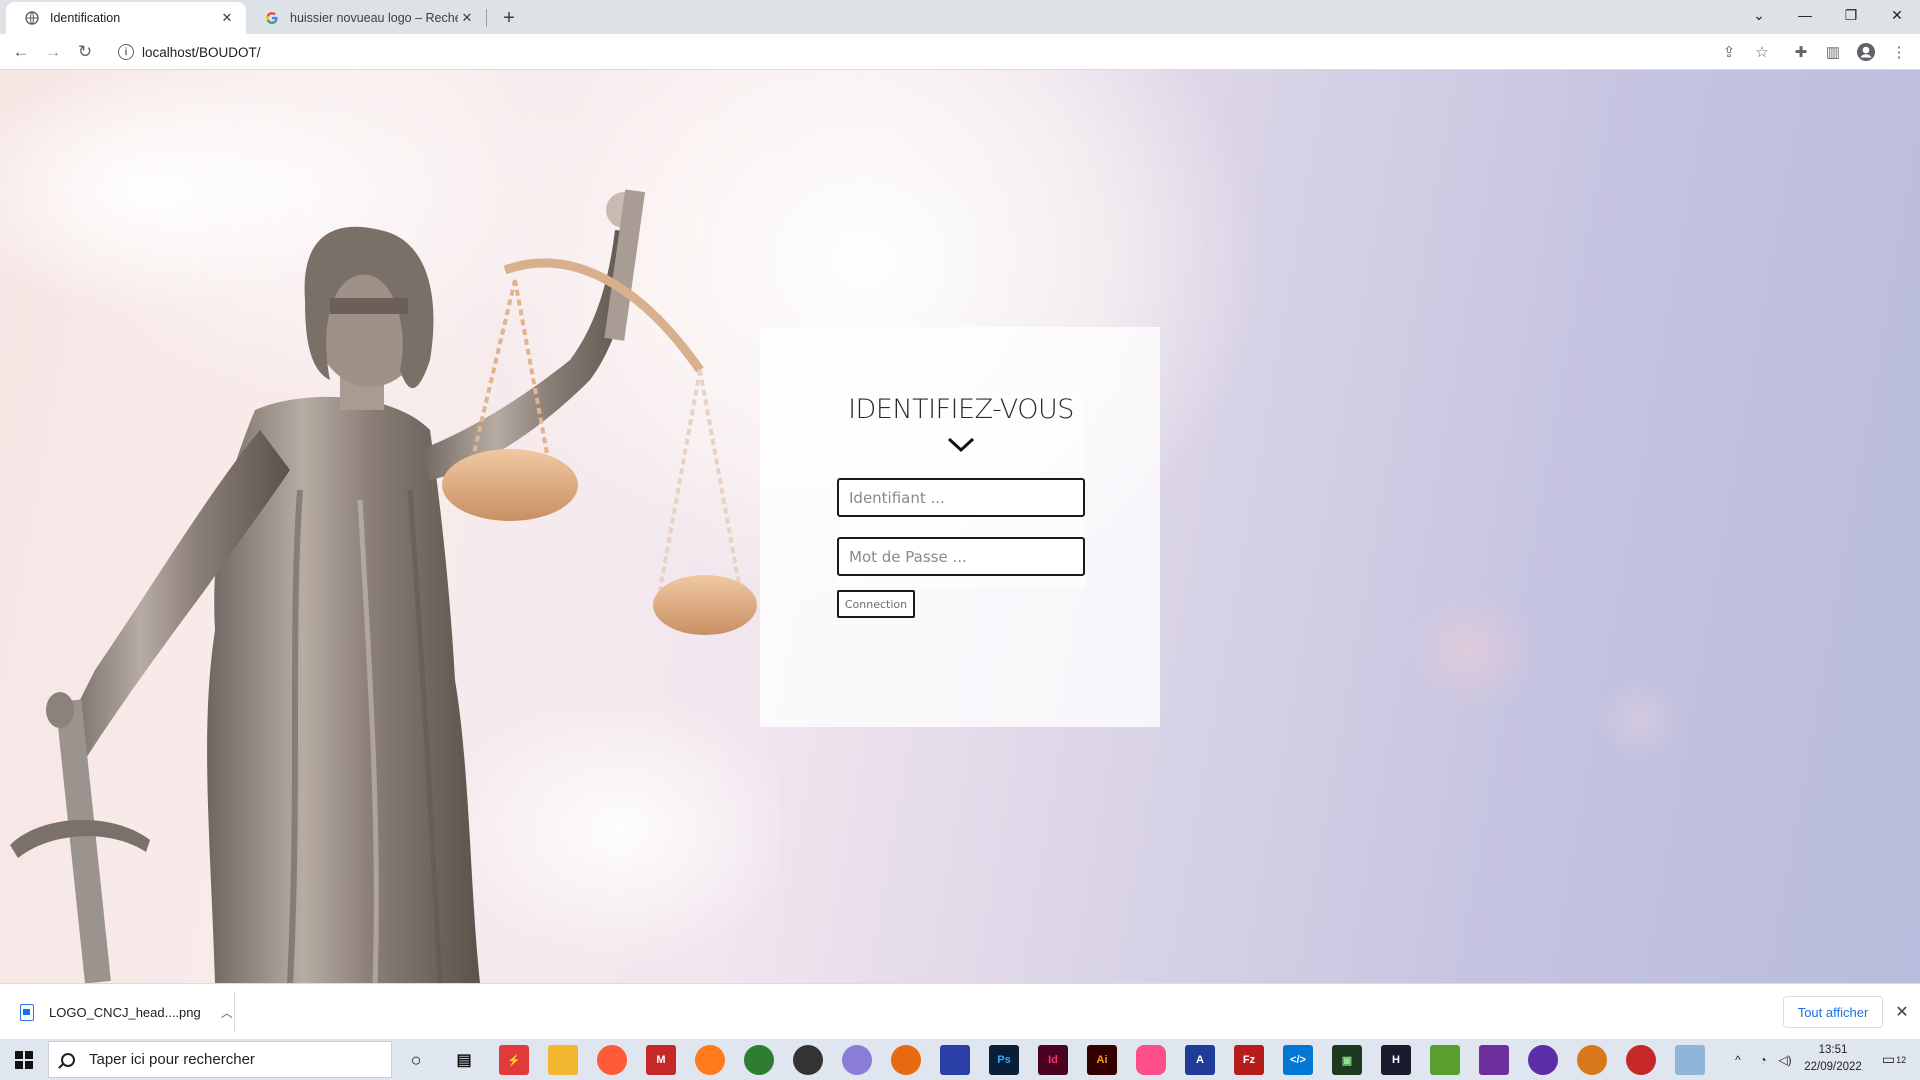 This screenshot has height=1080, width=1920. I want to click on app-h-icon: H, so click(1396, 1060).